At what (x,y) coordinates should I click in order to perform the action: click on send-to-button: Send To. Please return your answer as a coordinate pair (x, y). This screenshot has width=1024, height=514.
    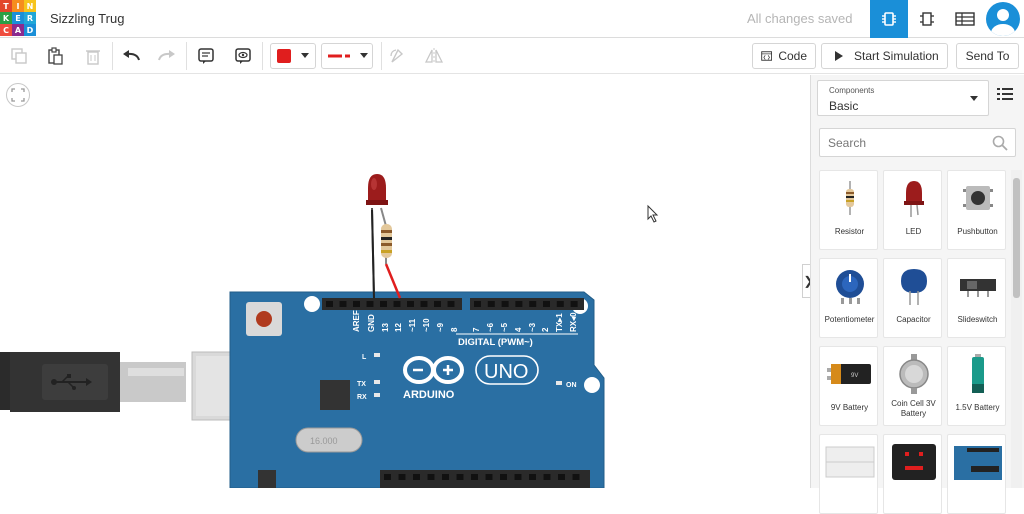
    Looking at the image, I should click on (987, 56).